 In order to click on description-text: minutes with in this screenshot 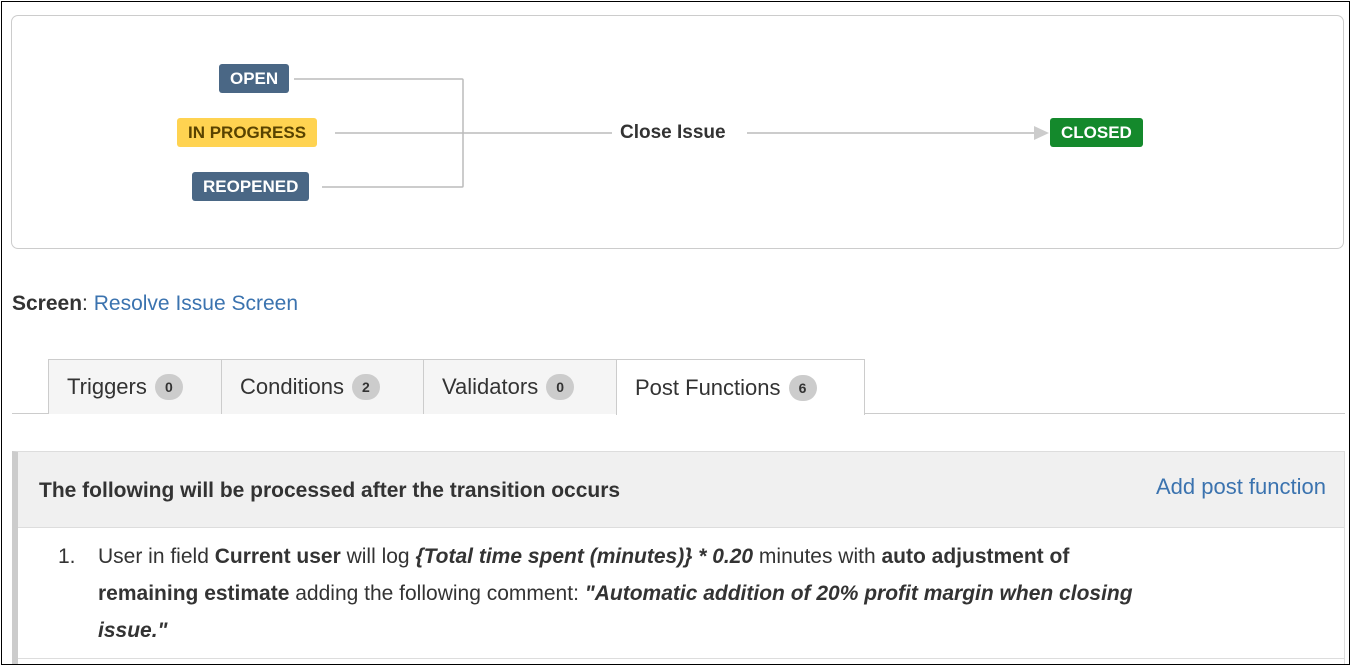, I will do `click(817, 556)`.